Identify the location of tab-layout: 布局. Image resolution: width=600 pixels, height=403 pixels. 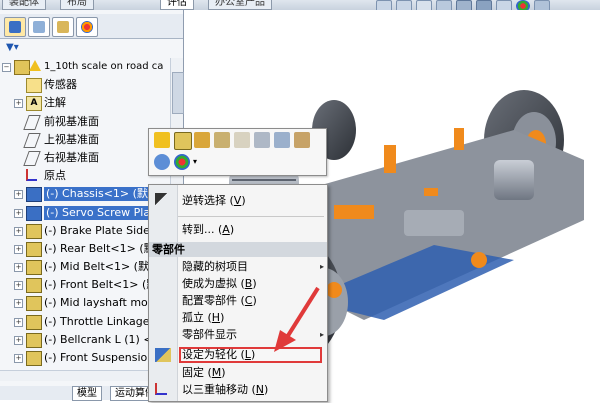
(77, 5).